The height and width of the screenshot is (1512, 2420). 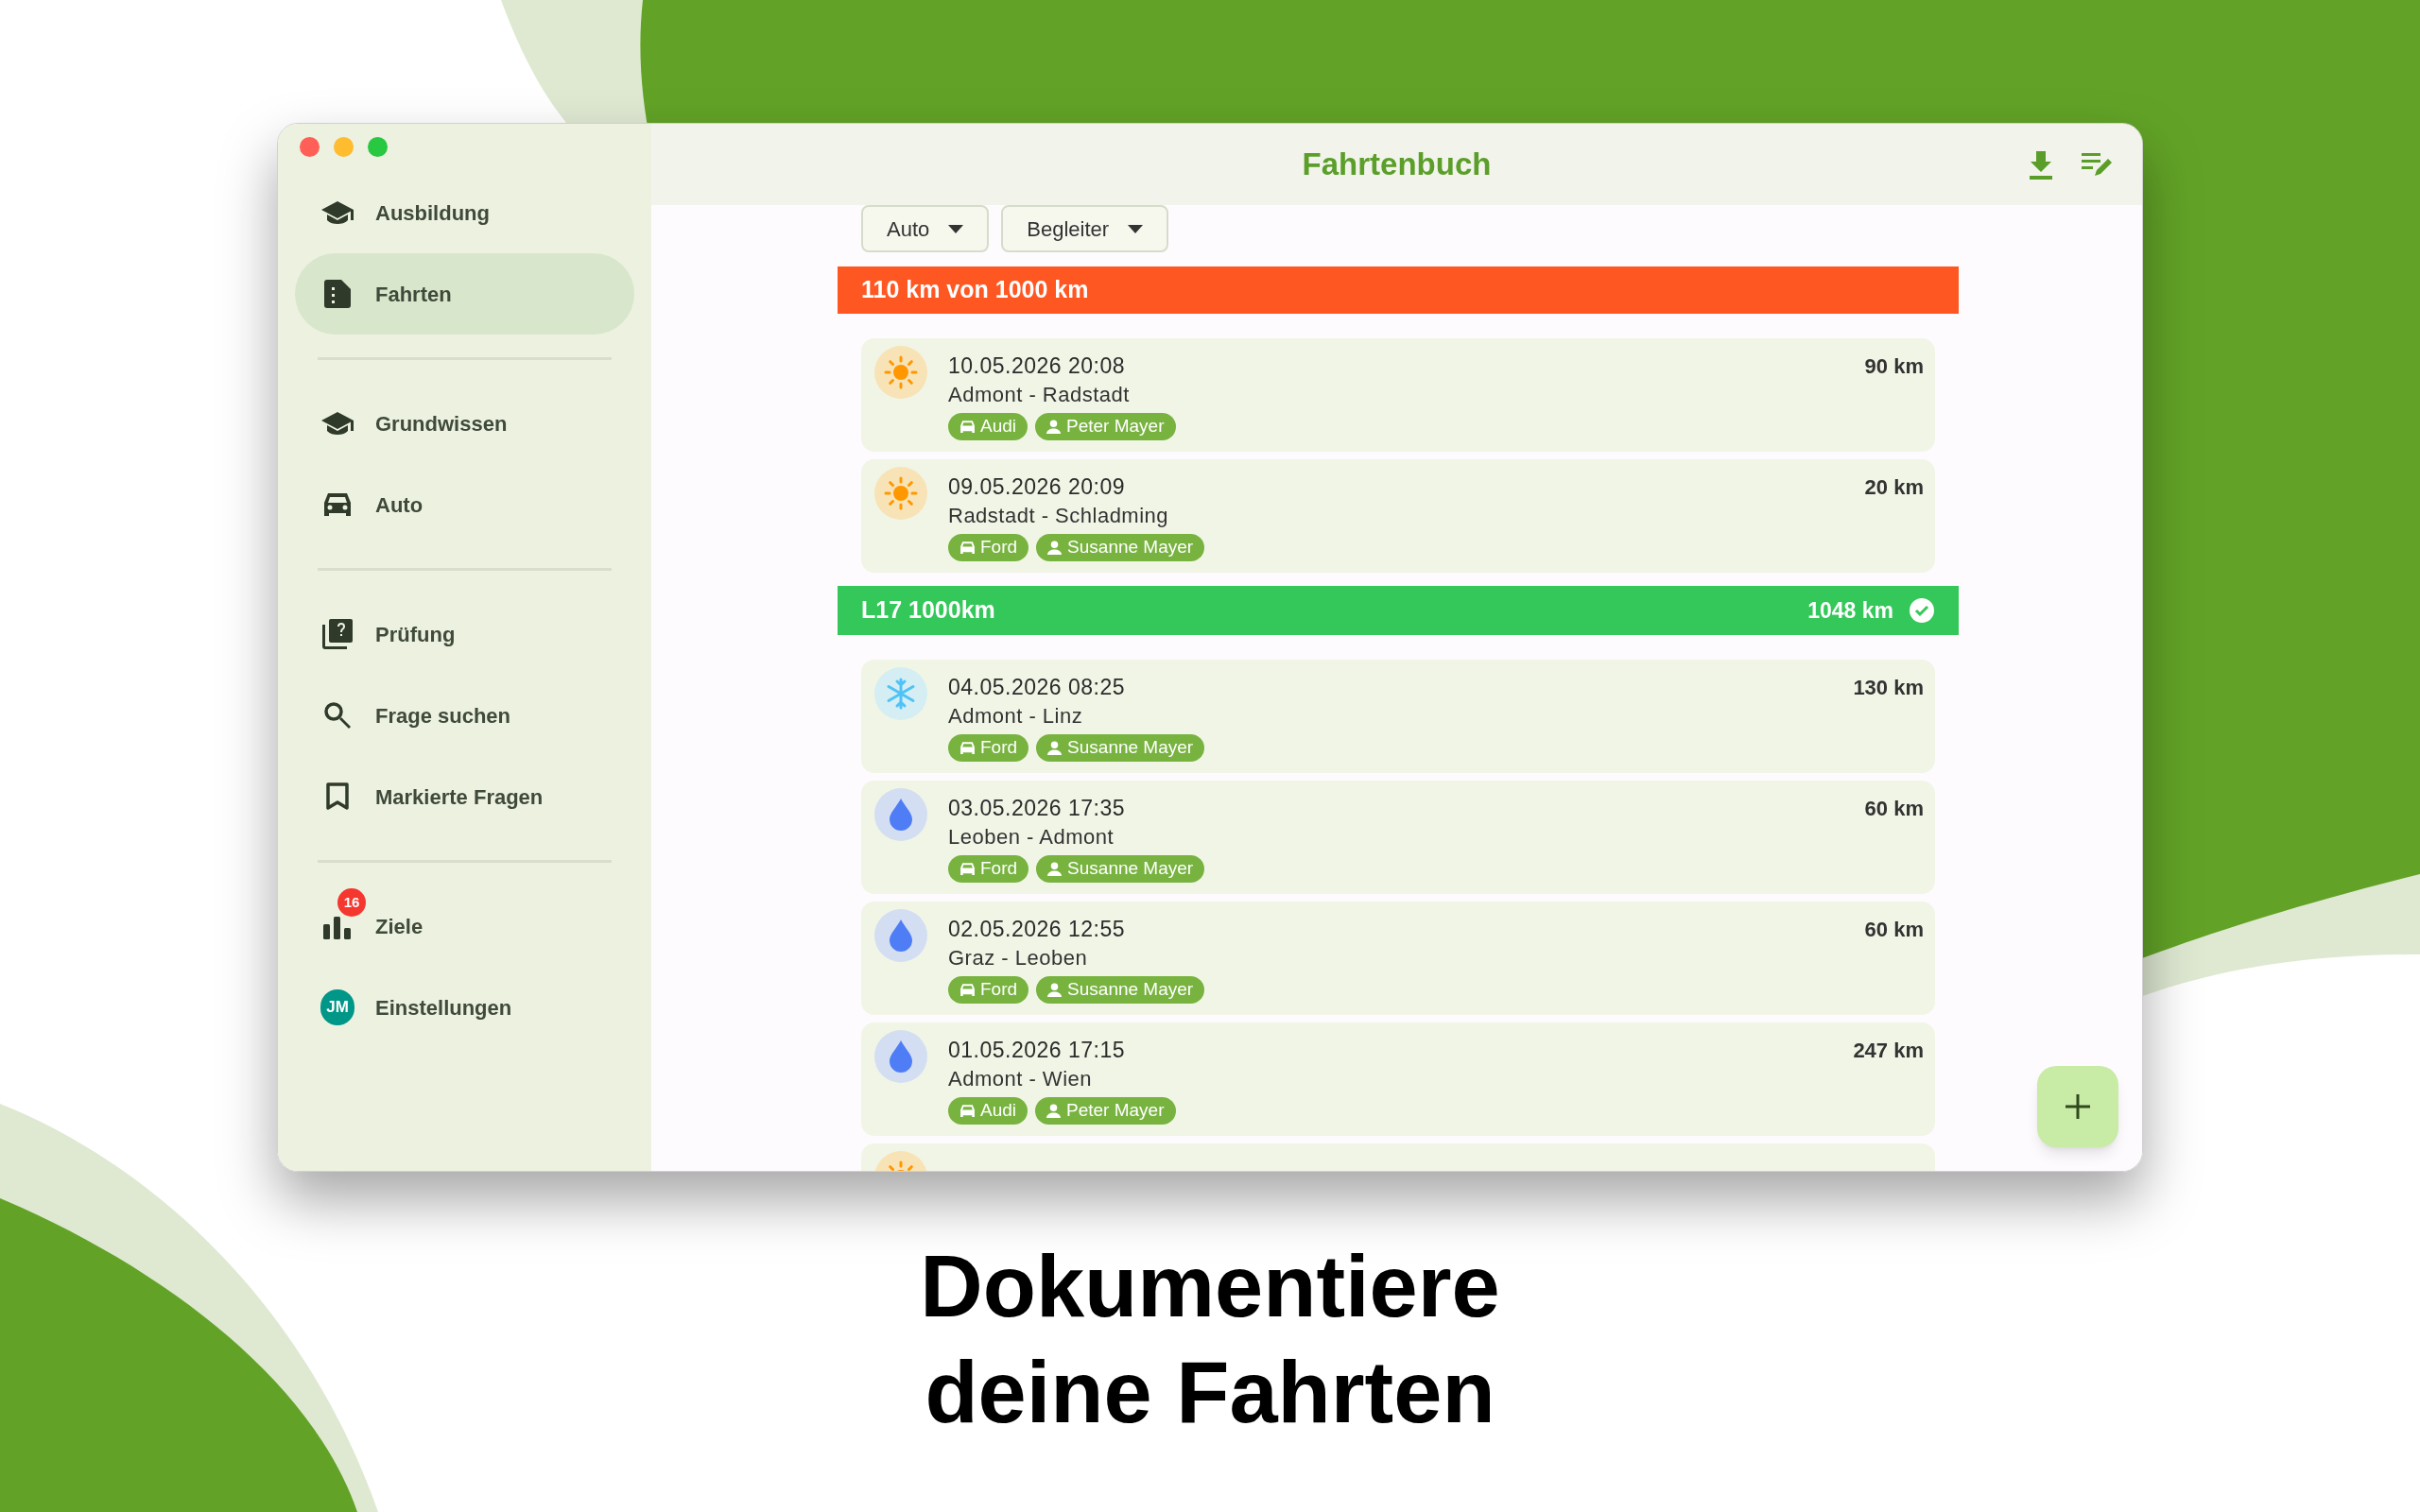 I want to click on sidebar-item: Ausbildung, so click(x=464, y=212).